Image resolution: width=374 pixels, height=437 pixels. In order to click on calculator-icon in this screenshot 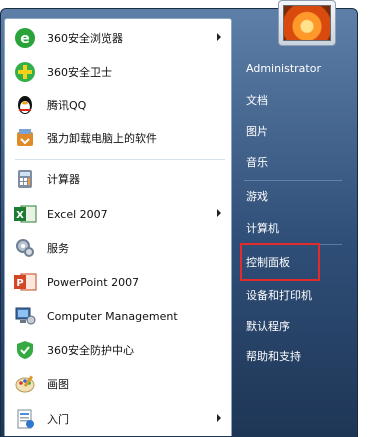, I will do `click(25, 179)`.